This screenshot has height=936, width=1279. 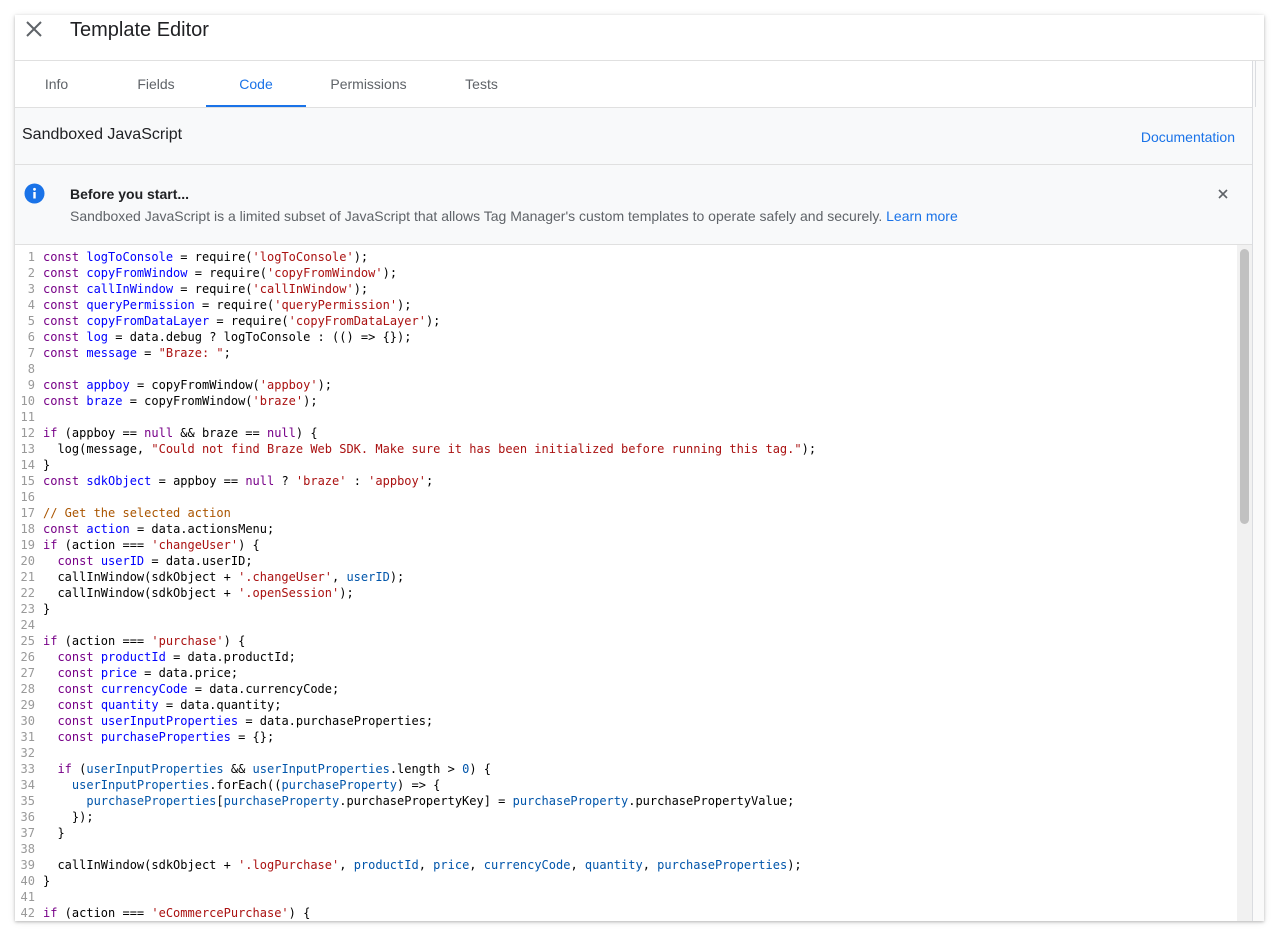 I want to click on code-line: 38, so click(x=625, y=849).